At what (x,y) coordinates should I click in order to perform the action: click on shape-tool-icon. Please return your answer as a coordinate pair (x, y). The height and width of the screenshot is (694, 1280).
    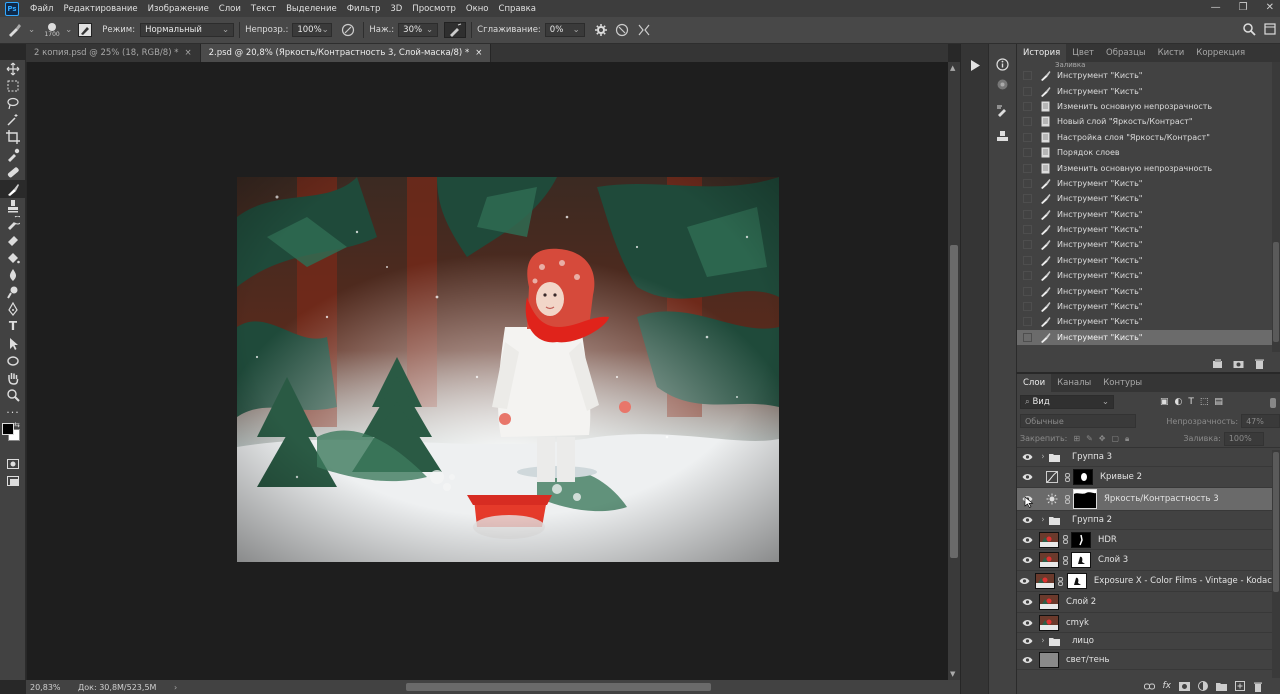
    Looking at the image, I should click on (13, 360).